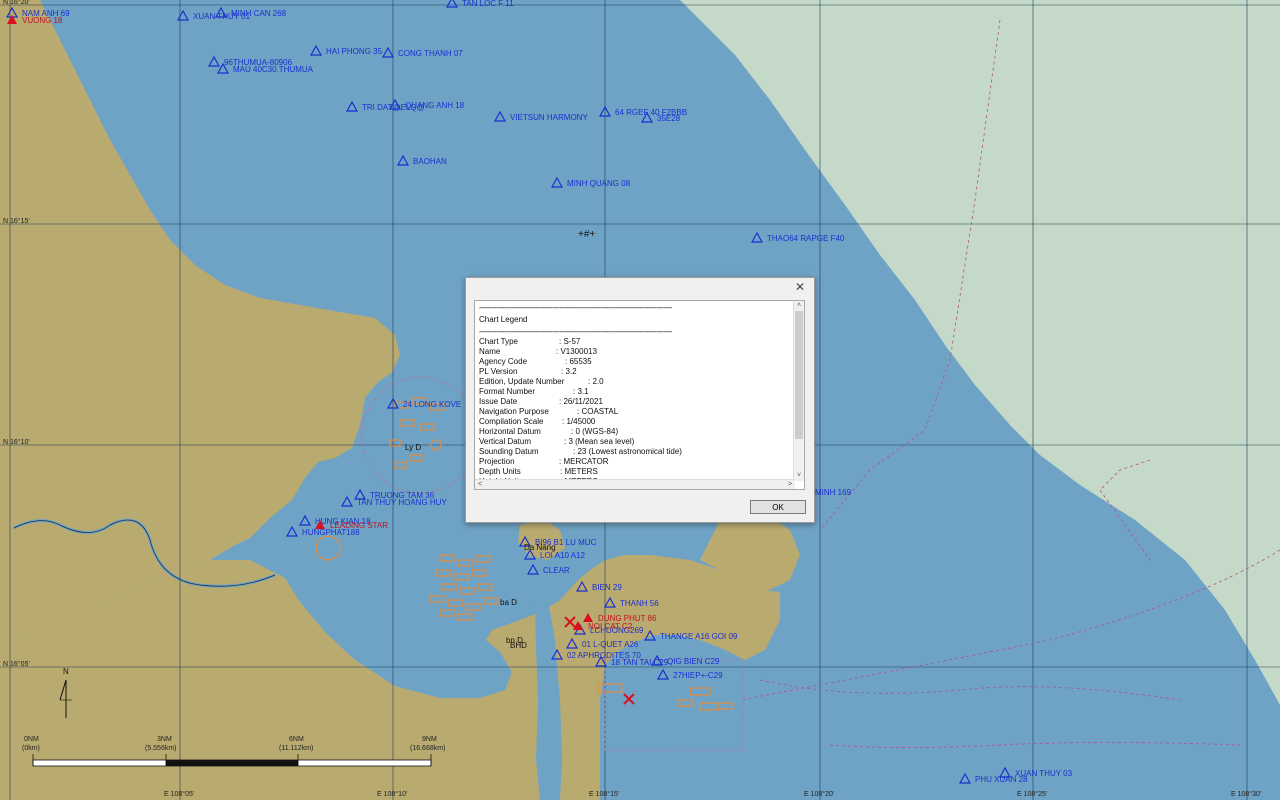 Image resolution: width=1280 pixels, height=800 pixels. Describe the element at coordinates (430, 53) in the screenshot. I see `vessel-label: CONG THANH 07` at that location.